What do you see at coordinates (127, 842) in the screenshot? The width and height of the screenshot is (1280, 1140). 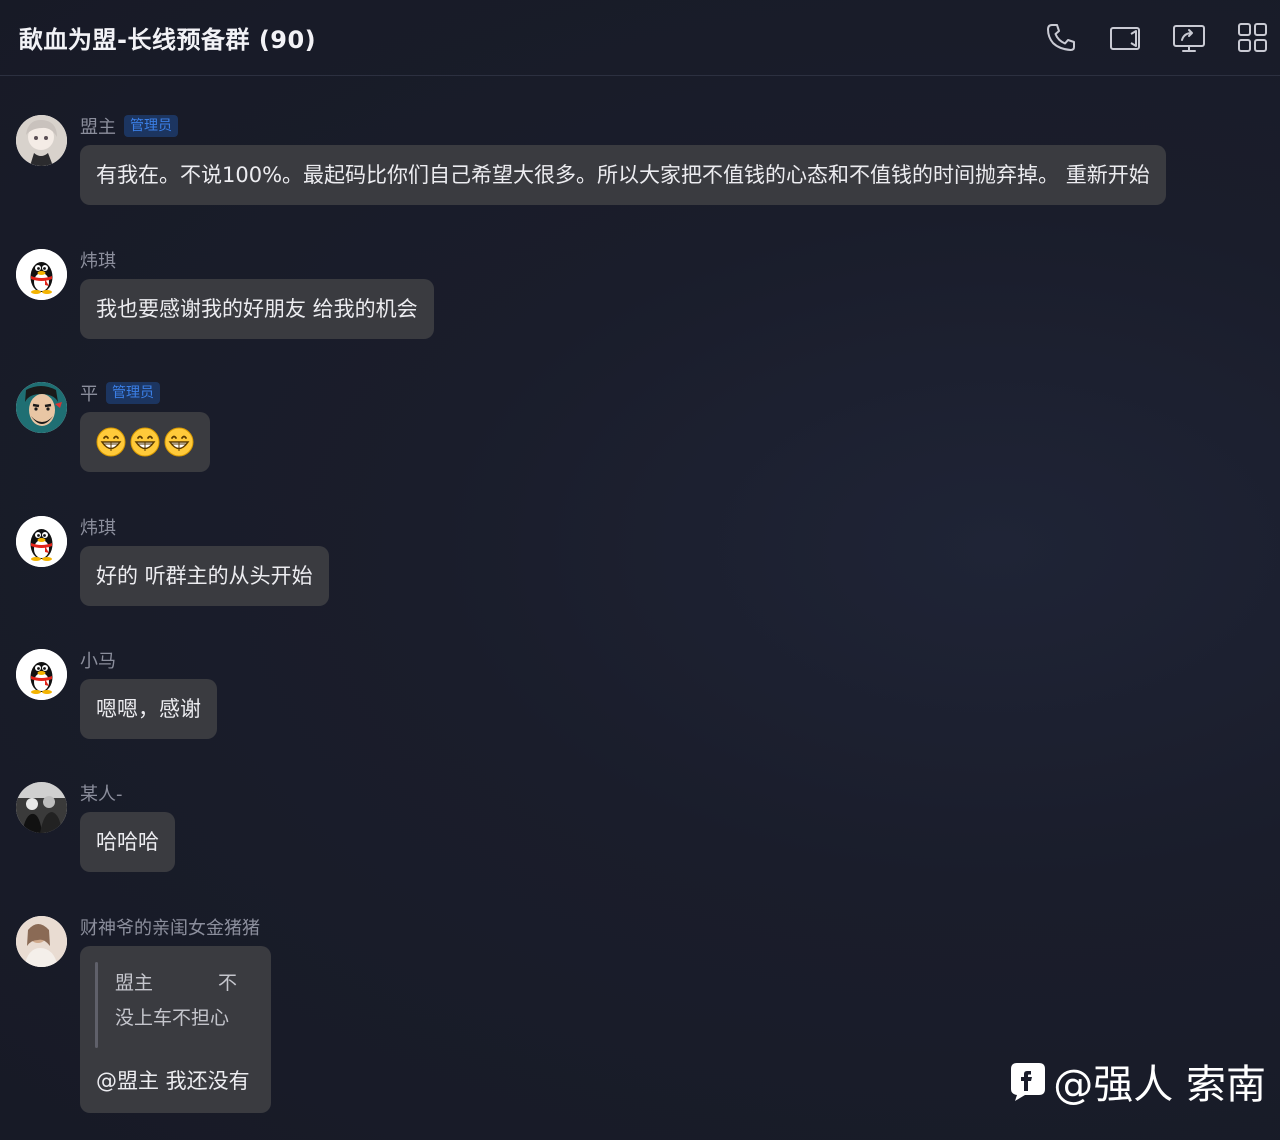 I see `message-bubble: 哈哈哈` at bounding box center [127, 842].